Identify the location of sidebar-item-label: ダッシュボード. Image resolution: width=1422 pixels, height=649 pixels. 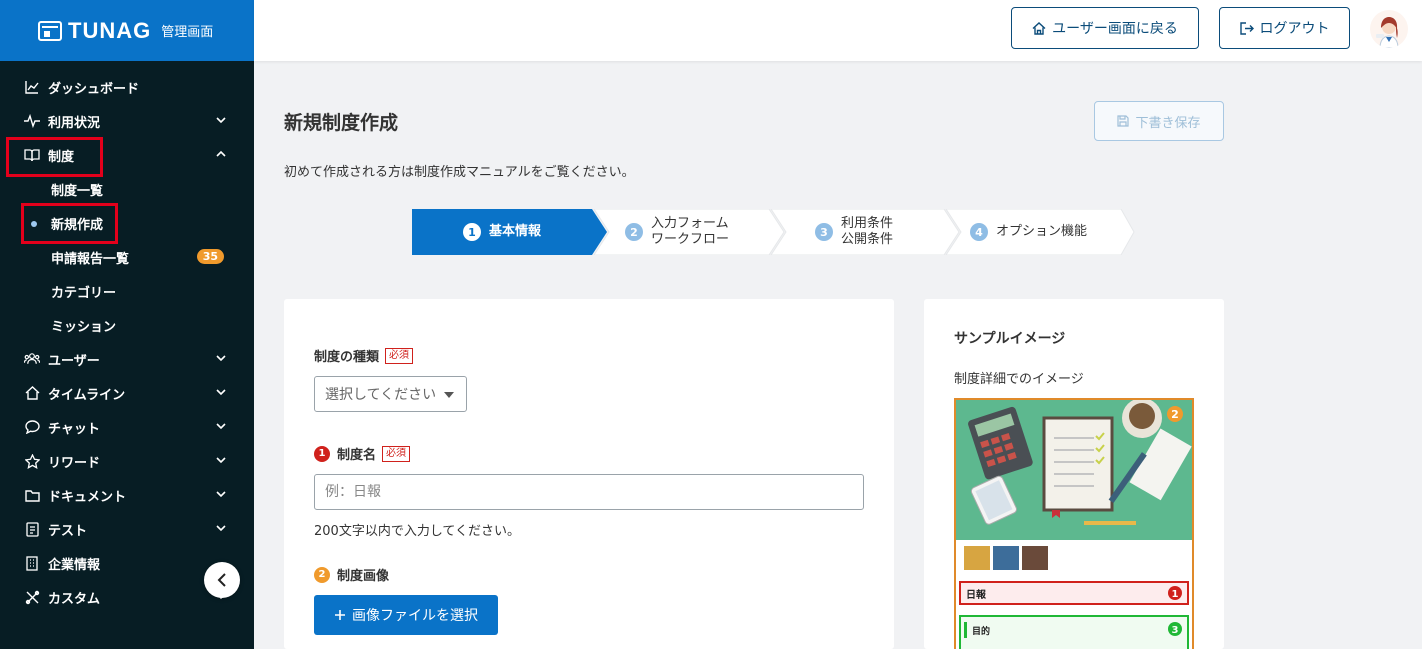
(94, 89).